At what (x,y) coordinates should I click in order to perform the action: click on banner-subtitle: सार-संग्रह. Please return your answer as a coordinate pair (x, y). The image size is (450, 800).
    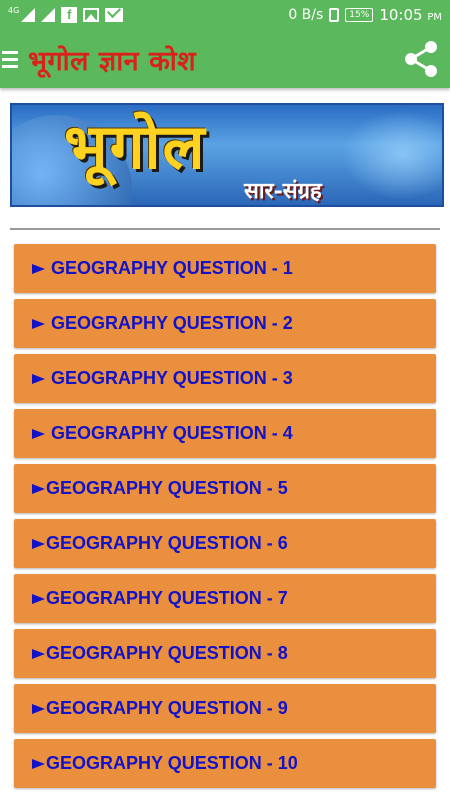
    Looking at the image, I should click on (283, 191).